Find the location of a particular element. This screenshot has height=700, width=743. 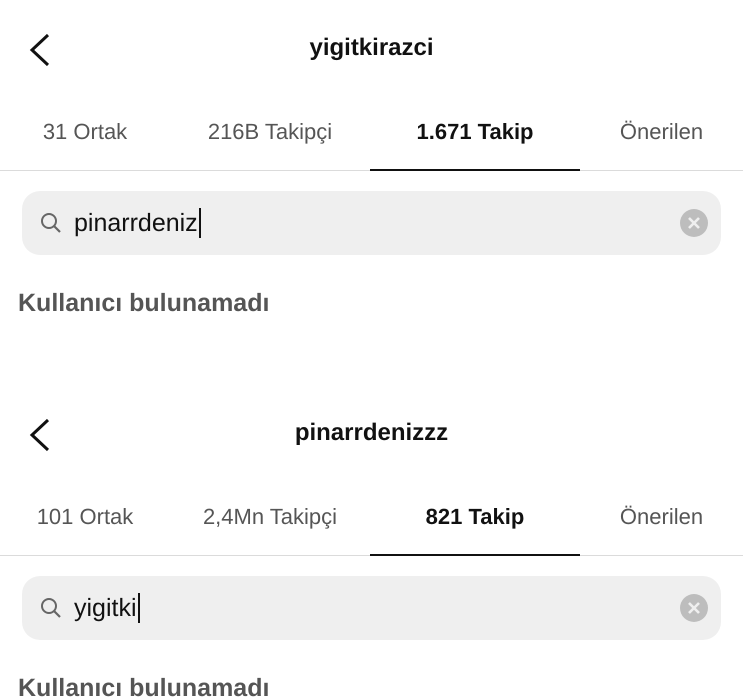

tab: 1.671 Takip is located at coordinates (475, 133).